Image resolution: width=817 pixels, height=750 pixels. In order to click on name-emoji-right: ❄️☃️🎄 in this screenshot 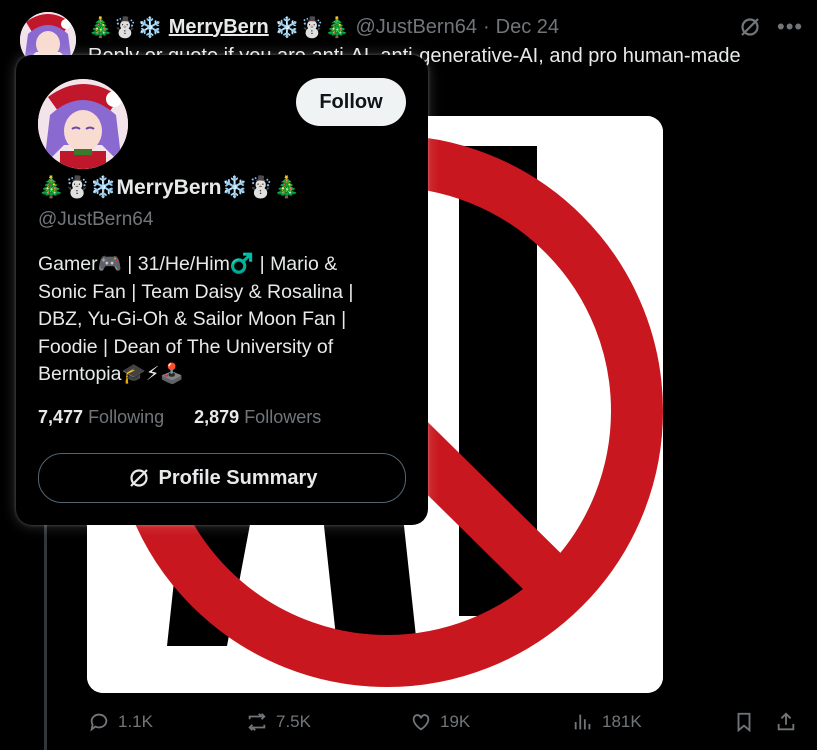, I will do `click(312, 27)`.